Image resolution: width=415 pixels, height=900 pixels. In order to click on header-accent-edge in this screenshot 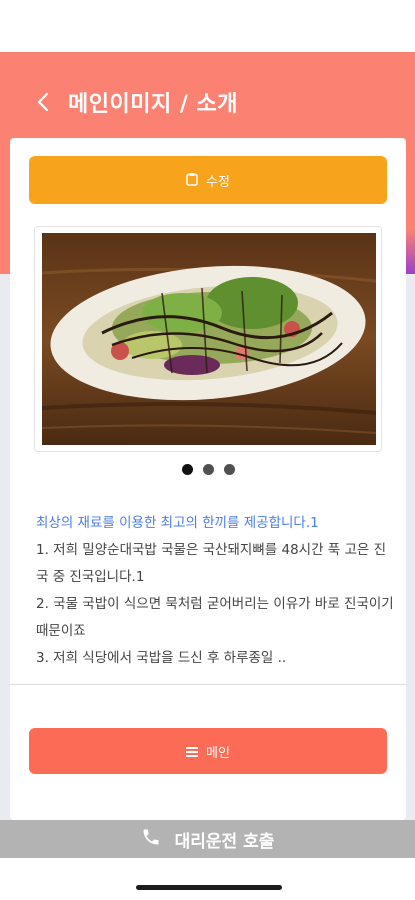, I will do `click(410, 252)`.